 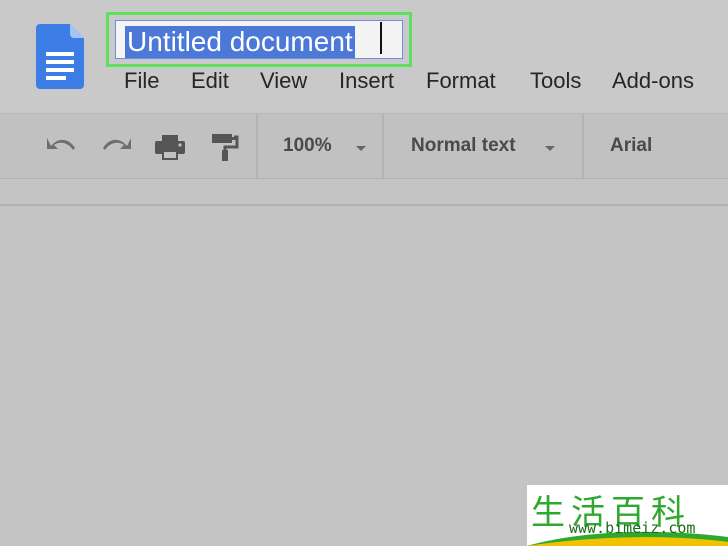 I want to click on menu-insert: Insert, so click(x=366, y=81).